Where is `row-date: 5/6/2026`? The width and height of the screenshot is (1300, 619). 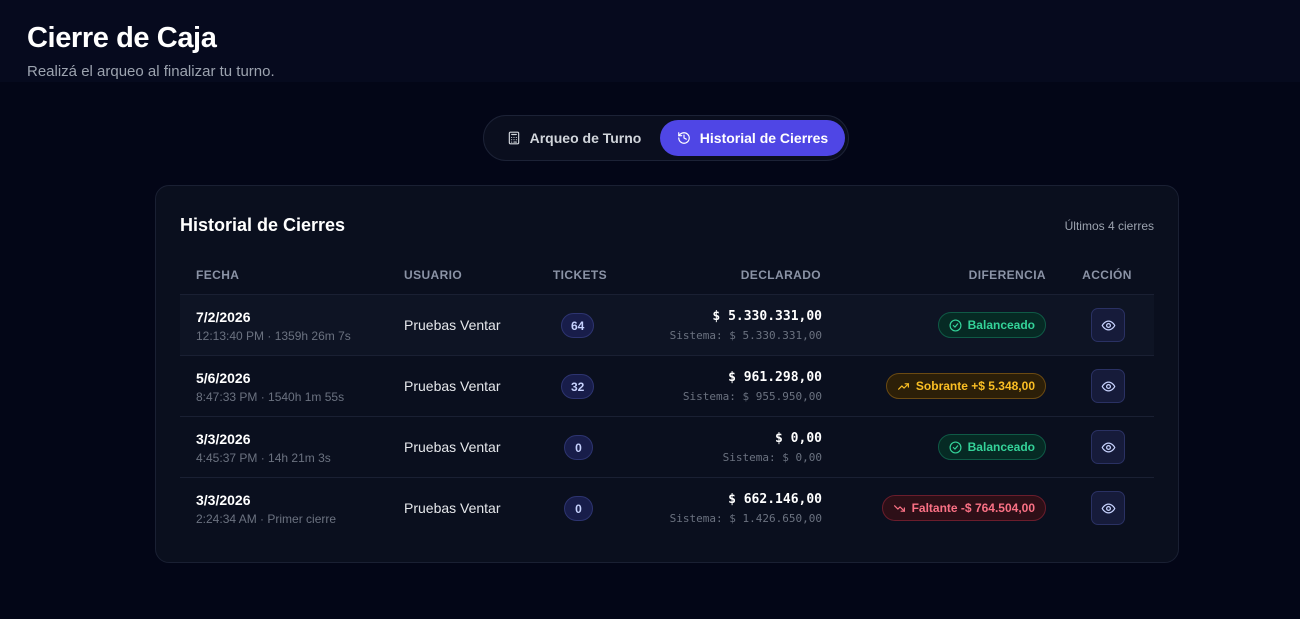 row-date: 5/6/2026 is located at coordinates (223, 378).